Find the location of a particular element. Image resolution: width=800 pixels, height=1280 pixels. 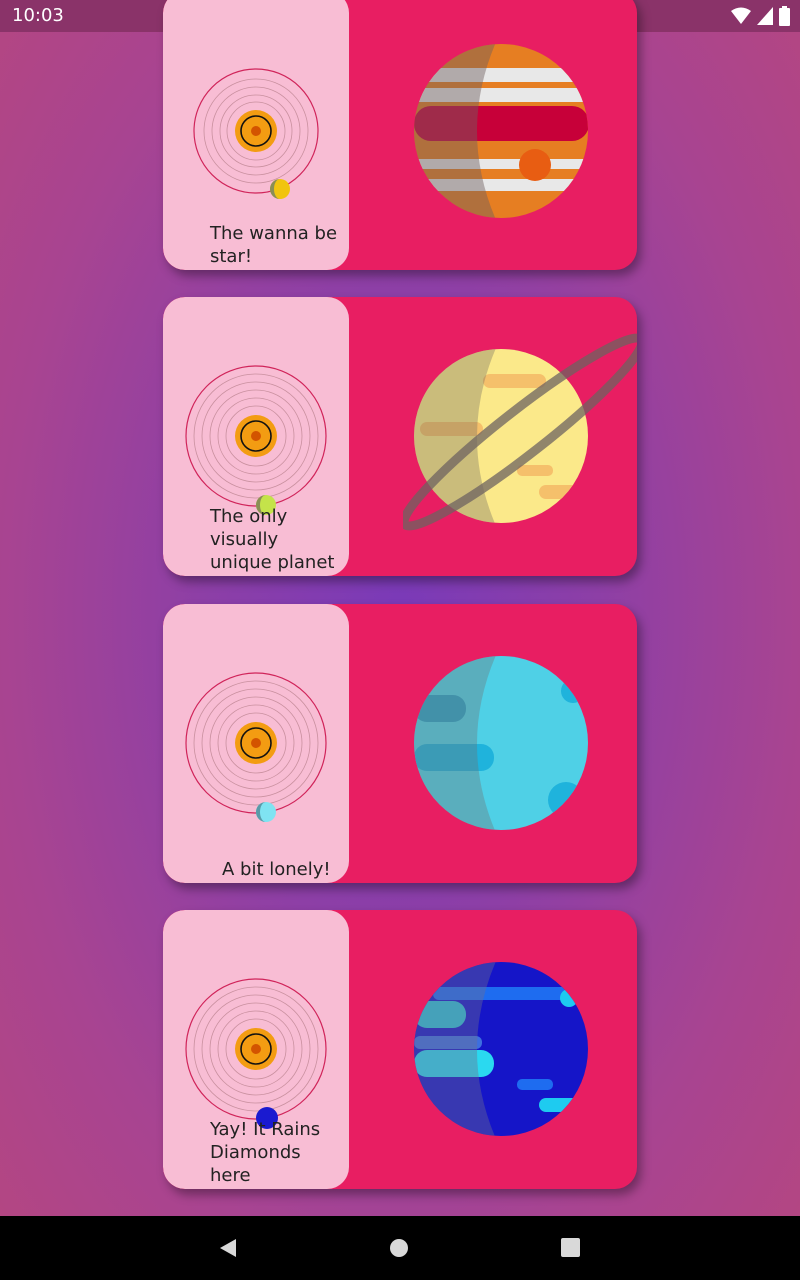

card-info-panel: The only visually unique planet is located at coordinates (256, 436).